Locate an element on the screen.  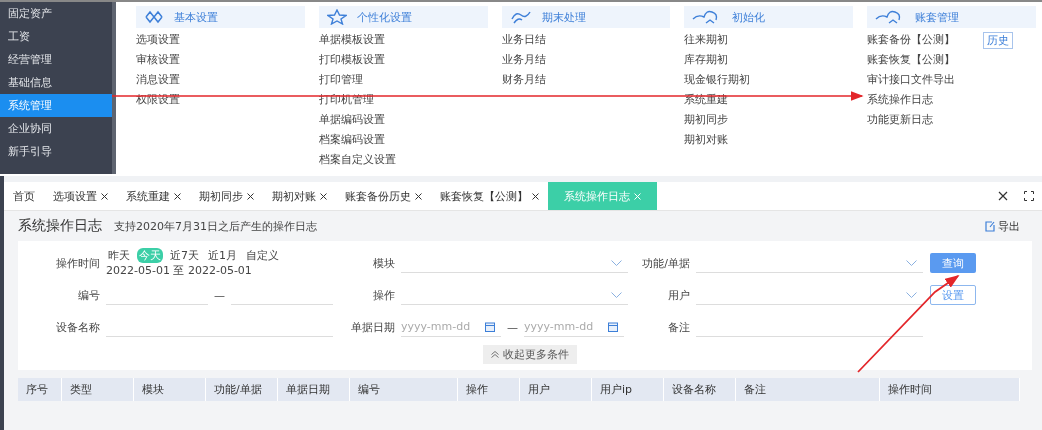
page-subtitle: 支持2020年7月31日之后产生的操作日志 is located at coordinates (215, 226).